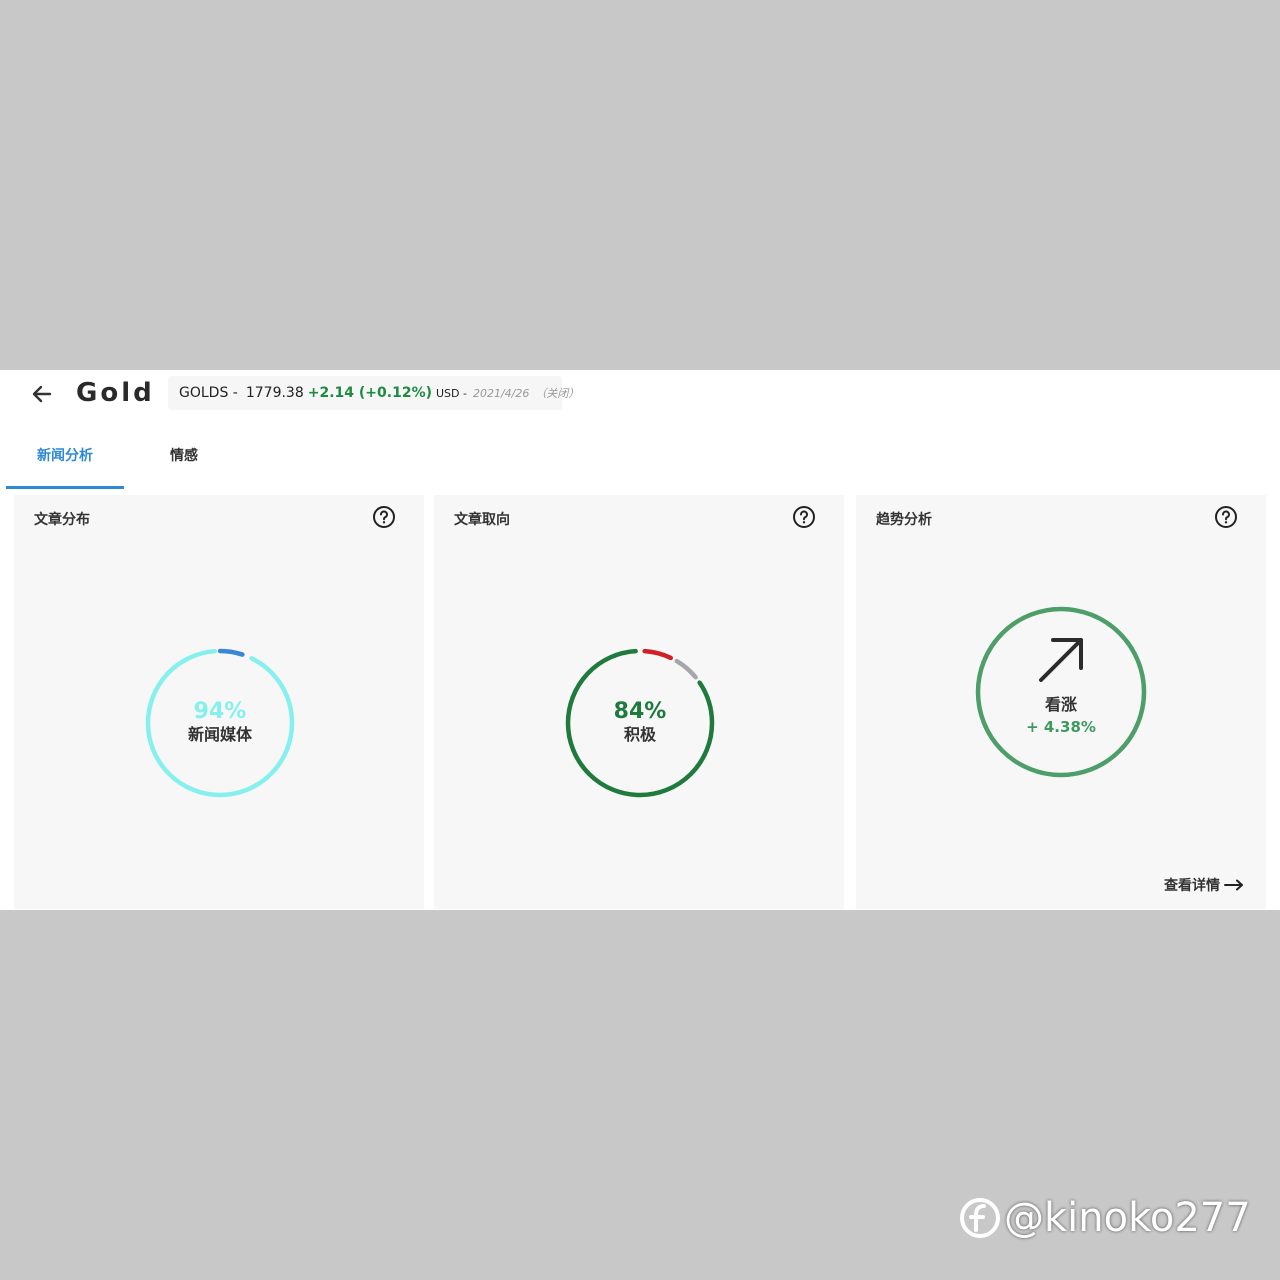 The height and width of the screenshot is (1280, 1280). What do you see at coordinates (62, 520) in the screenshot?
I see `card-title: 文章分布` at bounding box center [62, 520].